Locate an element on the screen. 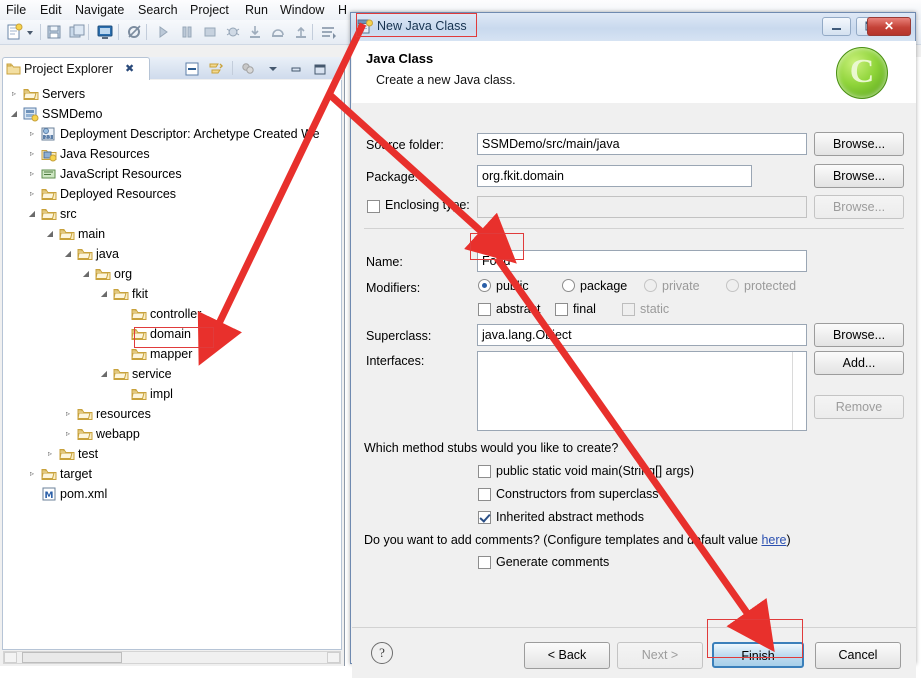 Image resolution: width=921 pixels, height=678 pixels. interfaces-list-scrollbar is located at coordinates (799, 391).